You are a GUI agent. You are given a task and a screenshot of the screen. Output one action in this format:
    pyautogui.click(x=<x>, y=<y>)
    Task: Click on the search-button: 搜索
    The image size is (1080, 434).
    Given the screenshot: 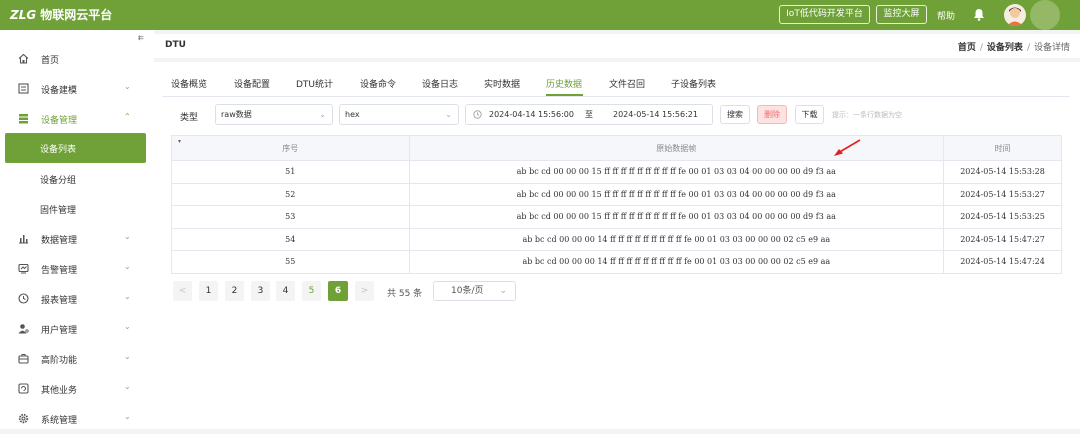 What is the action you would take?
    pyautogui.click(x=735, y=114)
    